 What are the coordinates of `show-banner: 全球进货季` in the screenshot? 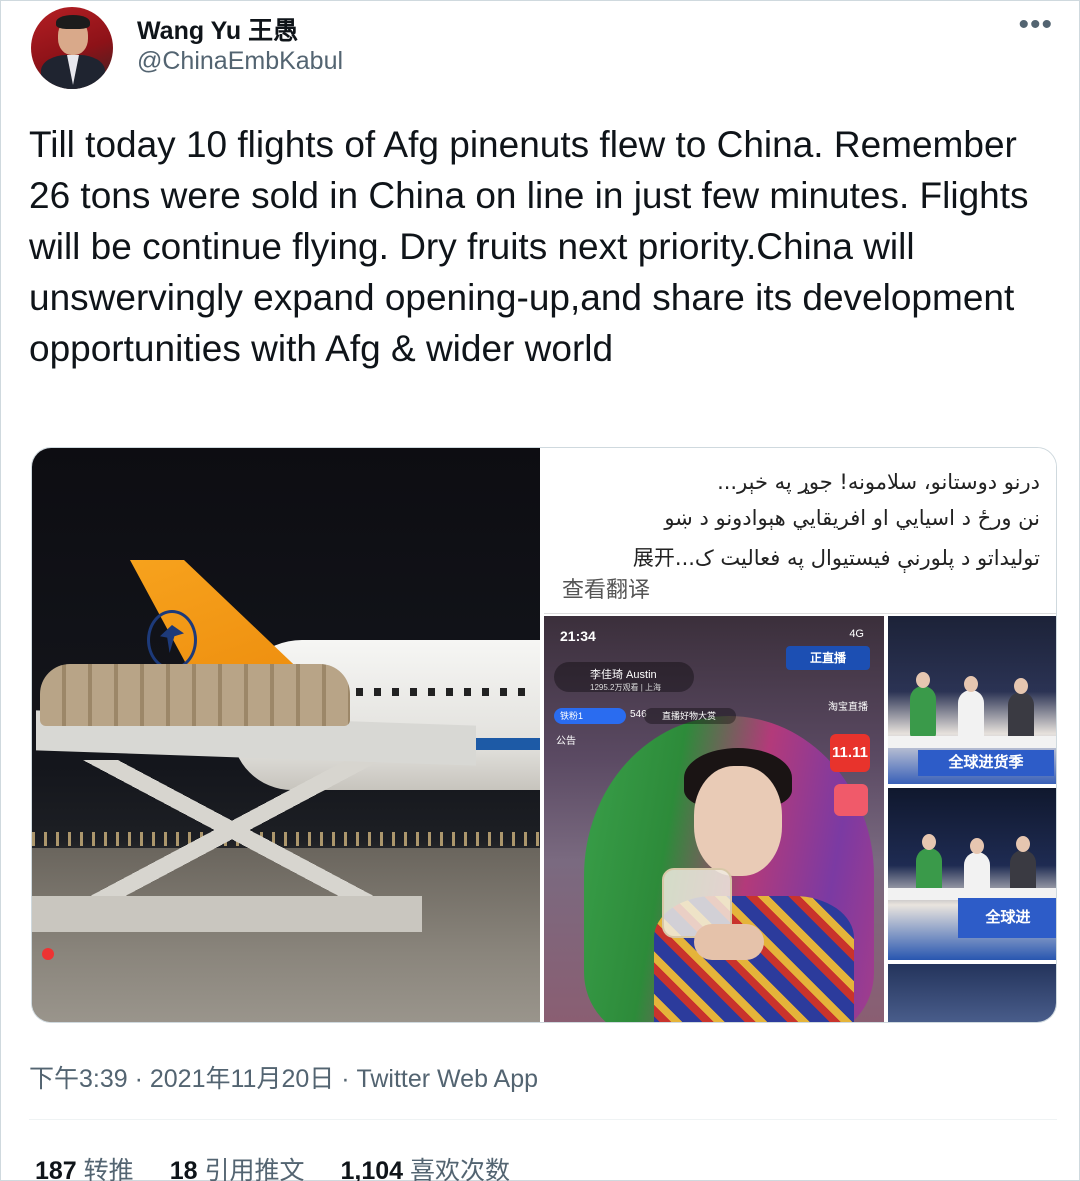 It's located at (986, 763).